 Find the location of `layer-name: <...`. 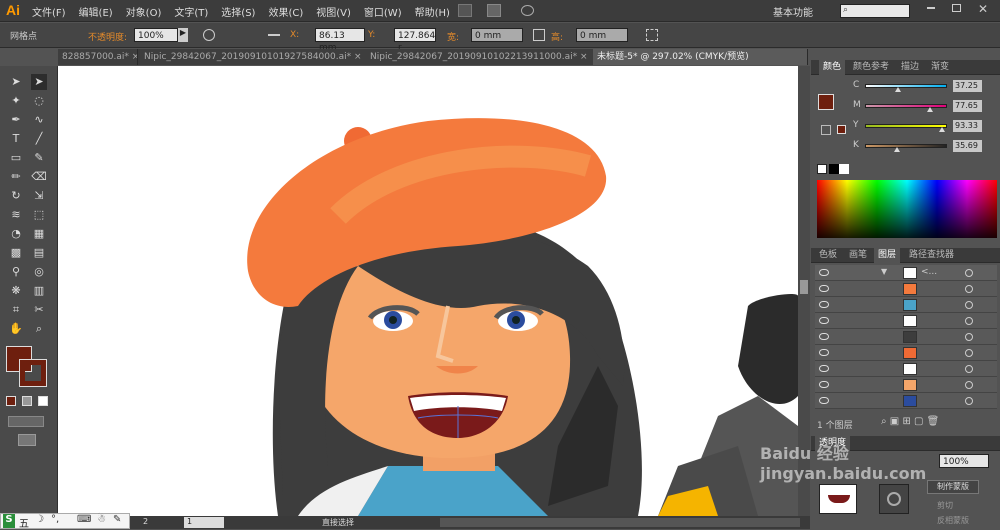

layer-name: <... is located at coordinates (929, 272).